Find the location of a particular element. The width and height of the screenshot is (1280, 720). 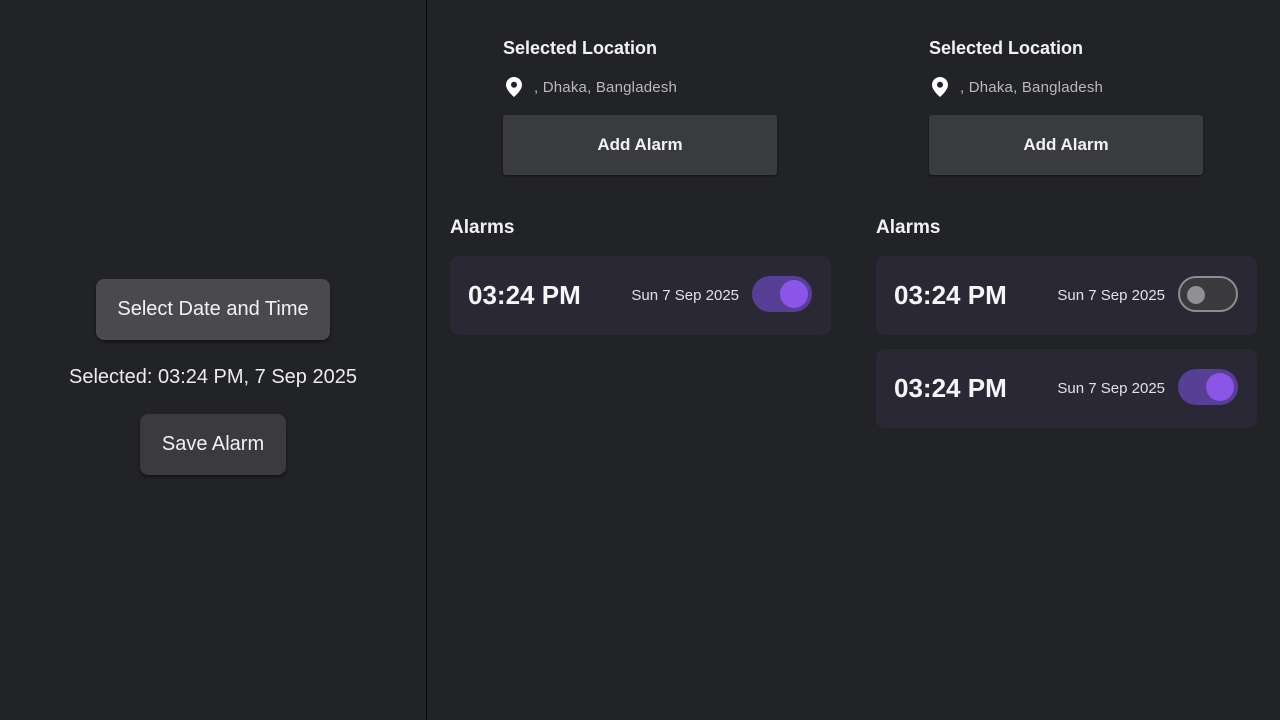

selected-datetime-text: Selected: 03:24 PM, 7 Sep 2025 is located at coordinates (213, 377).